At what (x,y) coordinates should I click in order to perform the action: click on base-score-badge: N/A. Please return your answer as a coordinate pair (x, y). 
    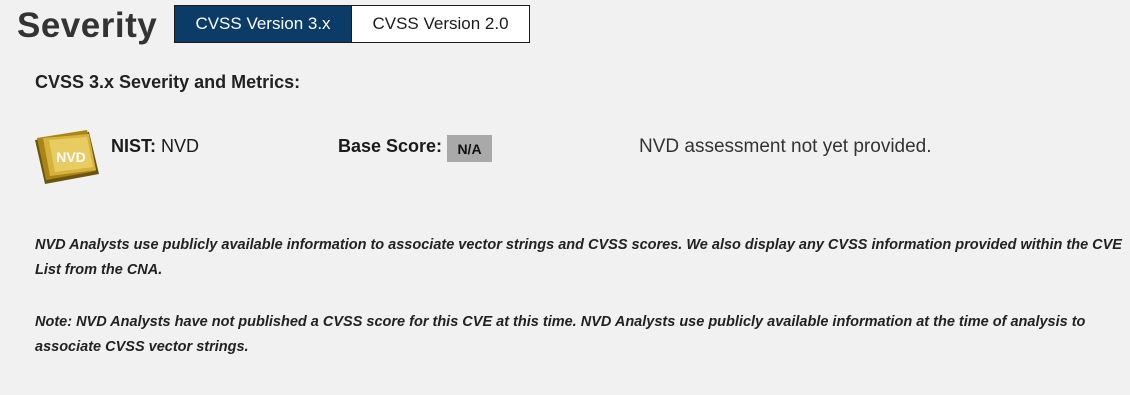
    Looking at the image, I should click on (469, 148).